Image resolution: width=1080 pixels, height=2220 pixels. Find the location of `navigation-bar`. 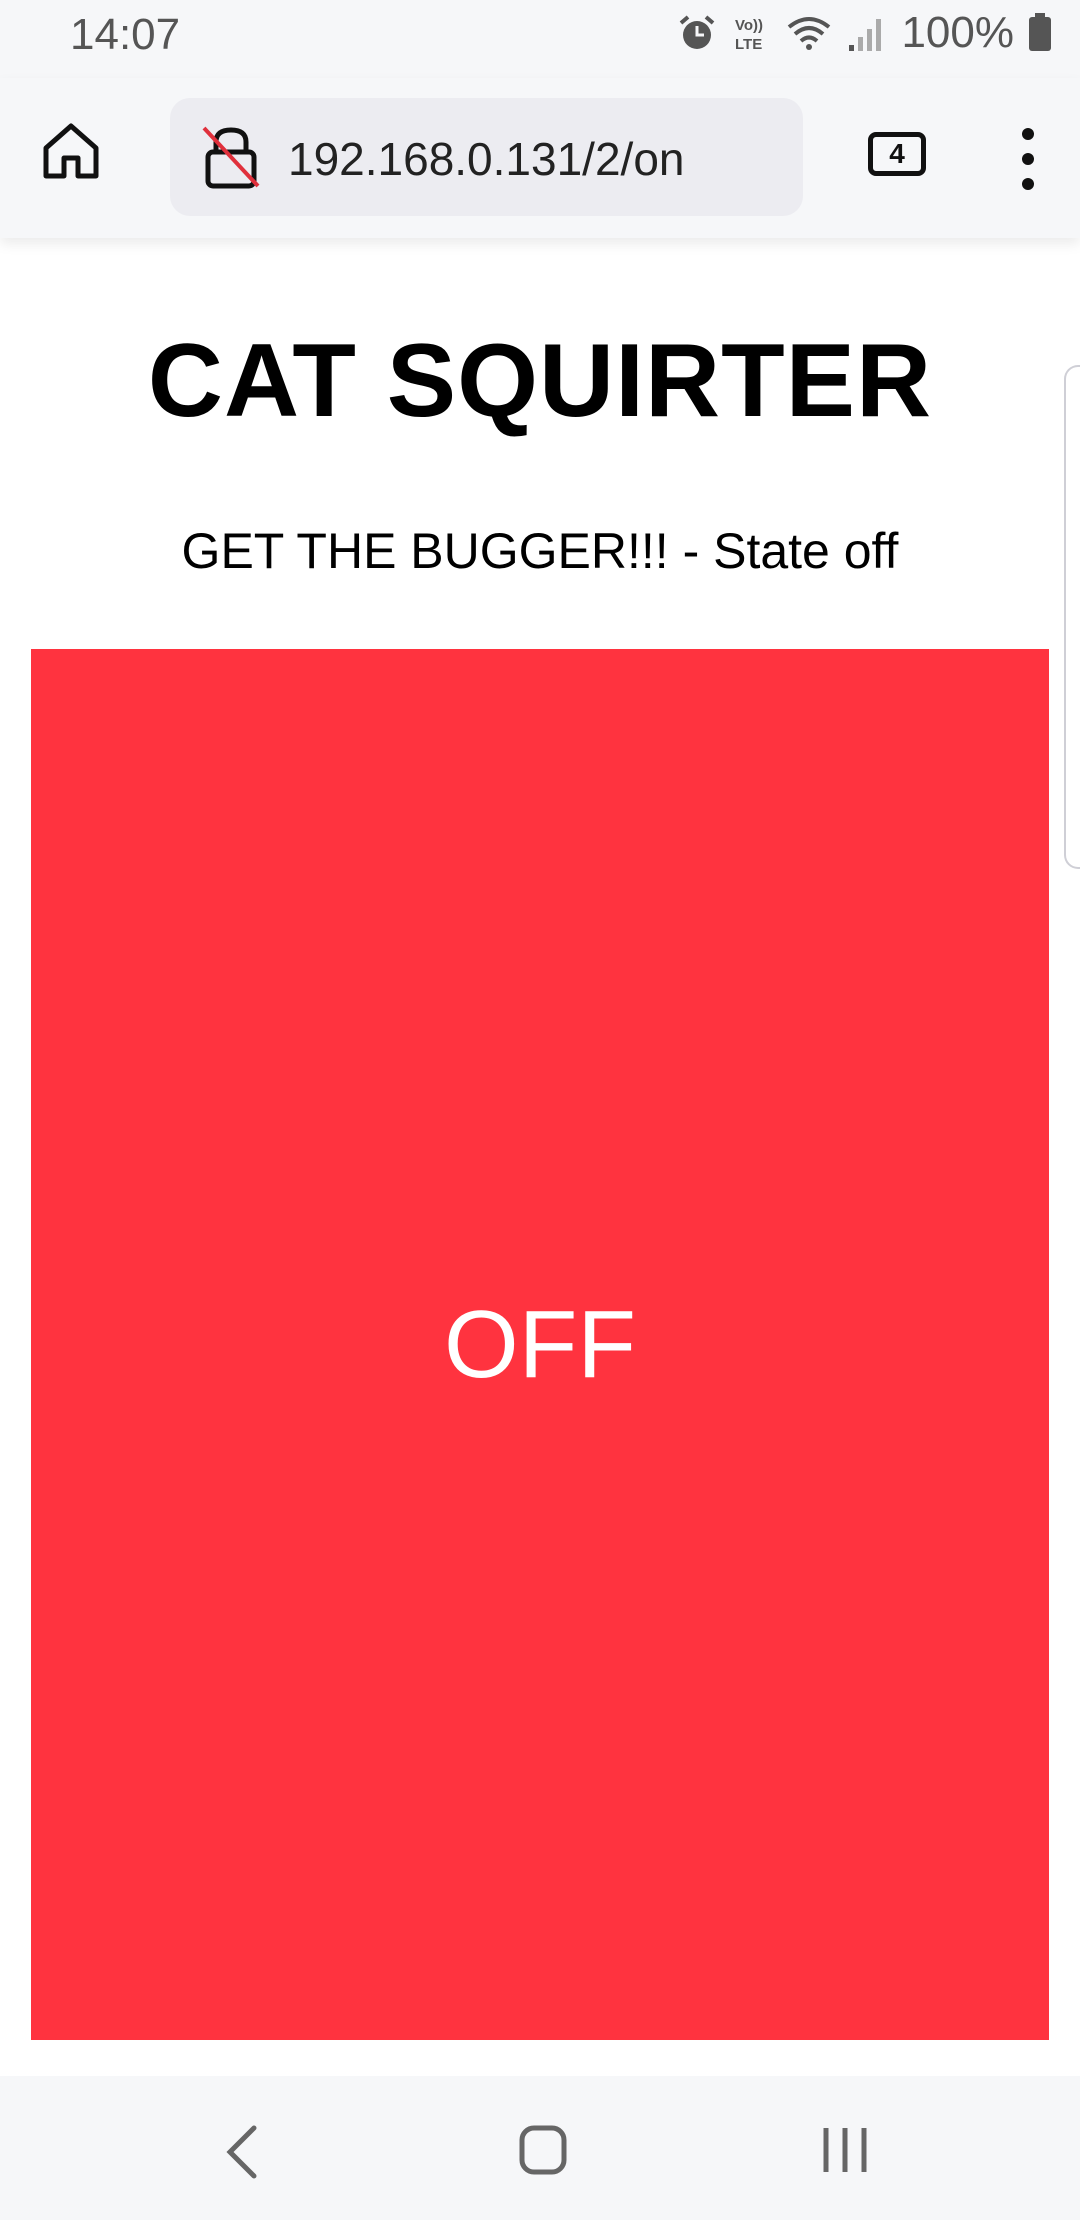

navigation-bar is located at coordinates (540, 2148).